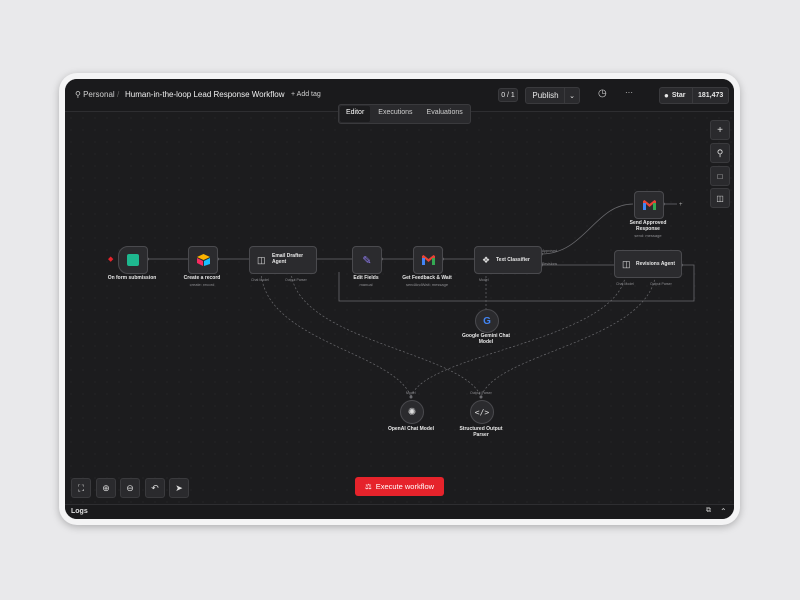 This screenshot has width=800, height=600. Describe the element at coordinates (723, 511) in the screenshot. I see `chevron-up-icon: ⌃` at that location.